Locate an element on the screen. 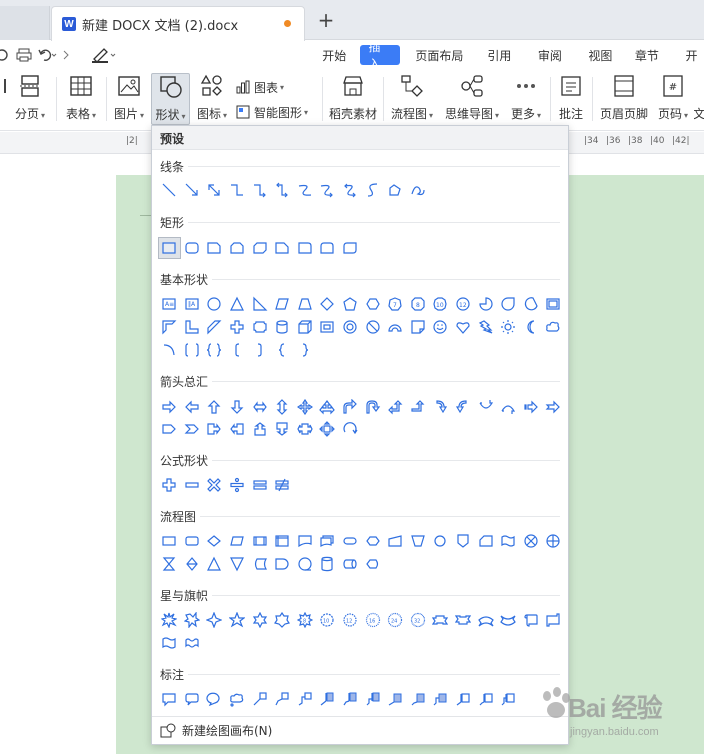  shape-elbowarrow-icon is located at coordinates (259, 190).